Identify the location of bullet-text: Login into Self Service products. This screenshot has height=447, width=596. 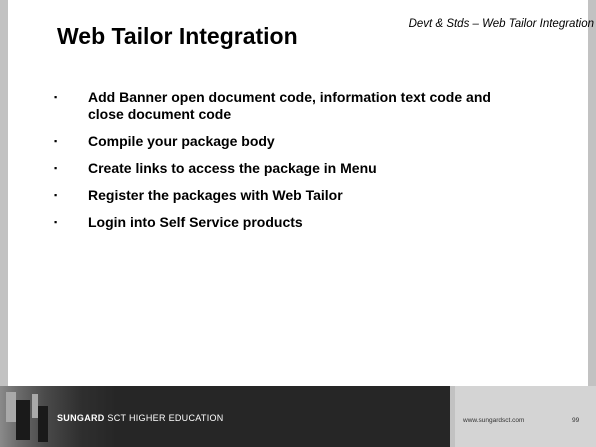
(195, 222).